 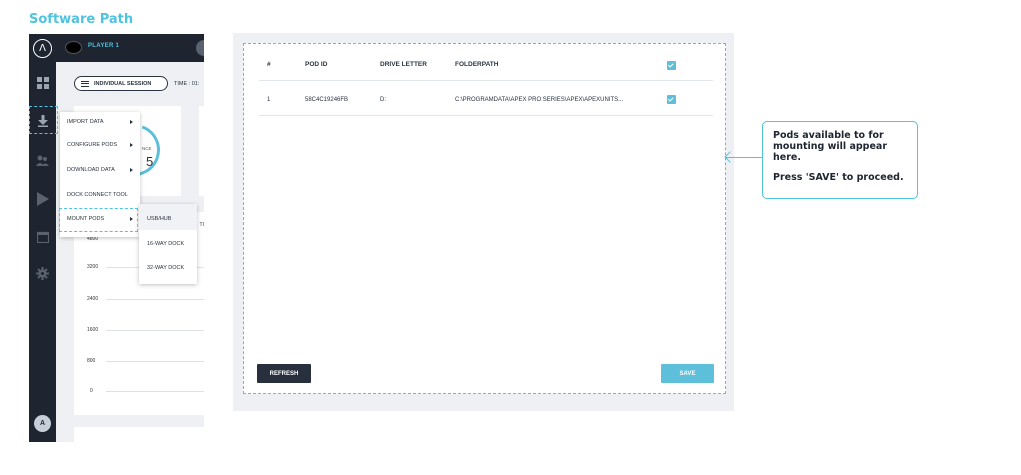 What do you see at coordinates (93, 267) in the screenshot?
I see `chart-tick: 3200` at bounding box center [93, 267].